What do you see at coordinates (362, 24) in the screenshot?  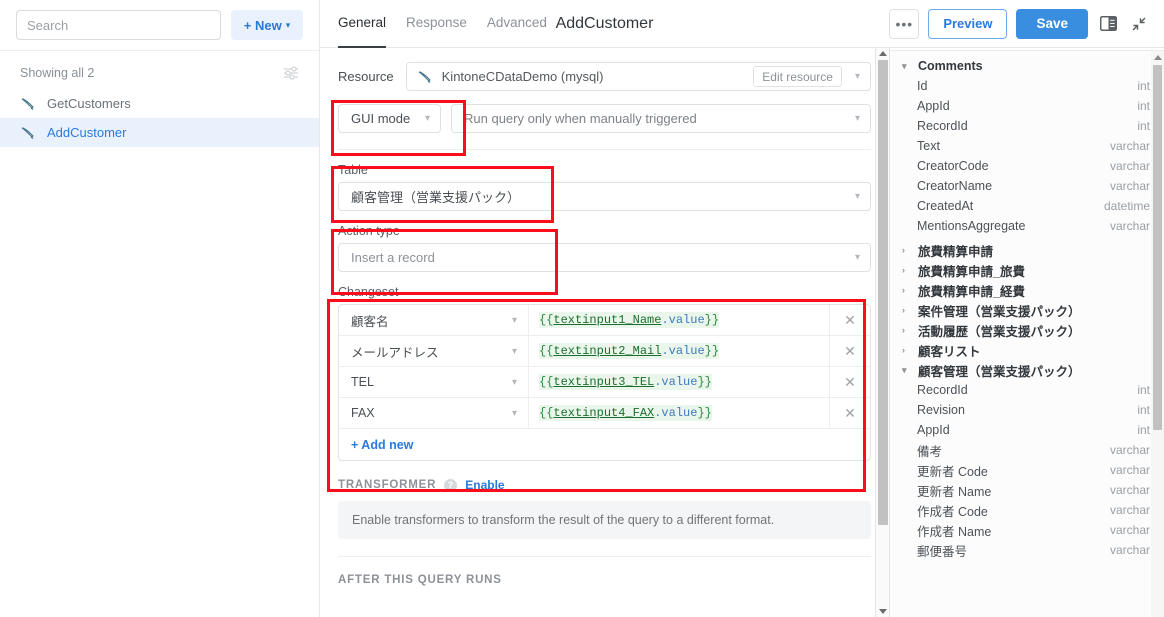 I see `tab-general: General` at bounding box center [362, 24].